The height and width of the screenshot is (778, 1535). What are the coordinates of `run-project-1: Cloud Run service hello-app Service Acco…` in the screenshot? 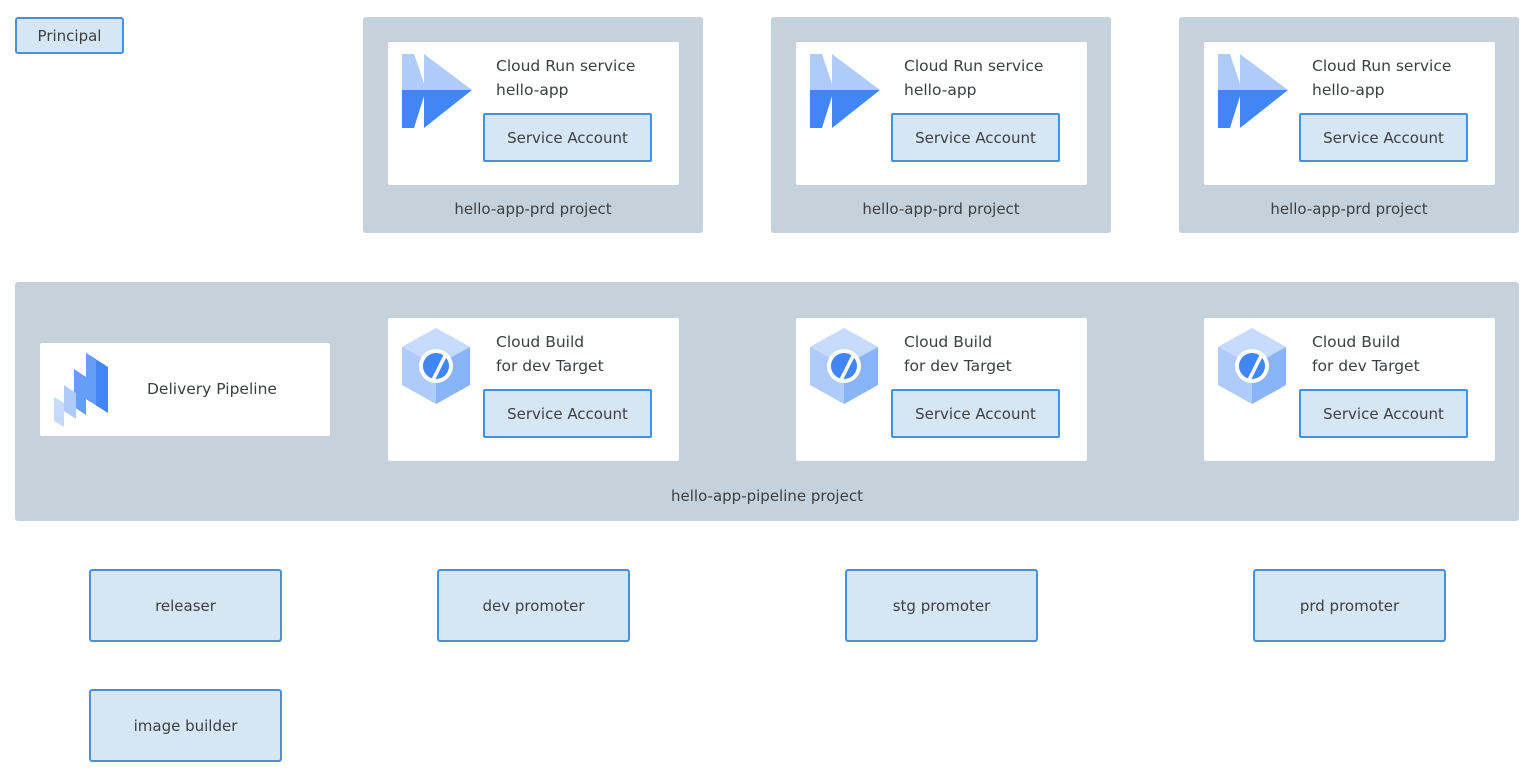 It's located at (533, 125).